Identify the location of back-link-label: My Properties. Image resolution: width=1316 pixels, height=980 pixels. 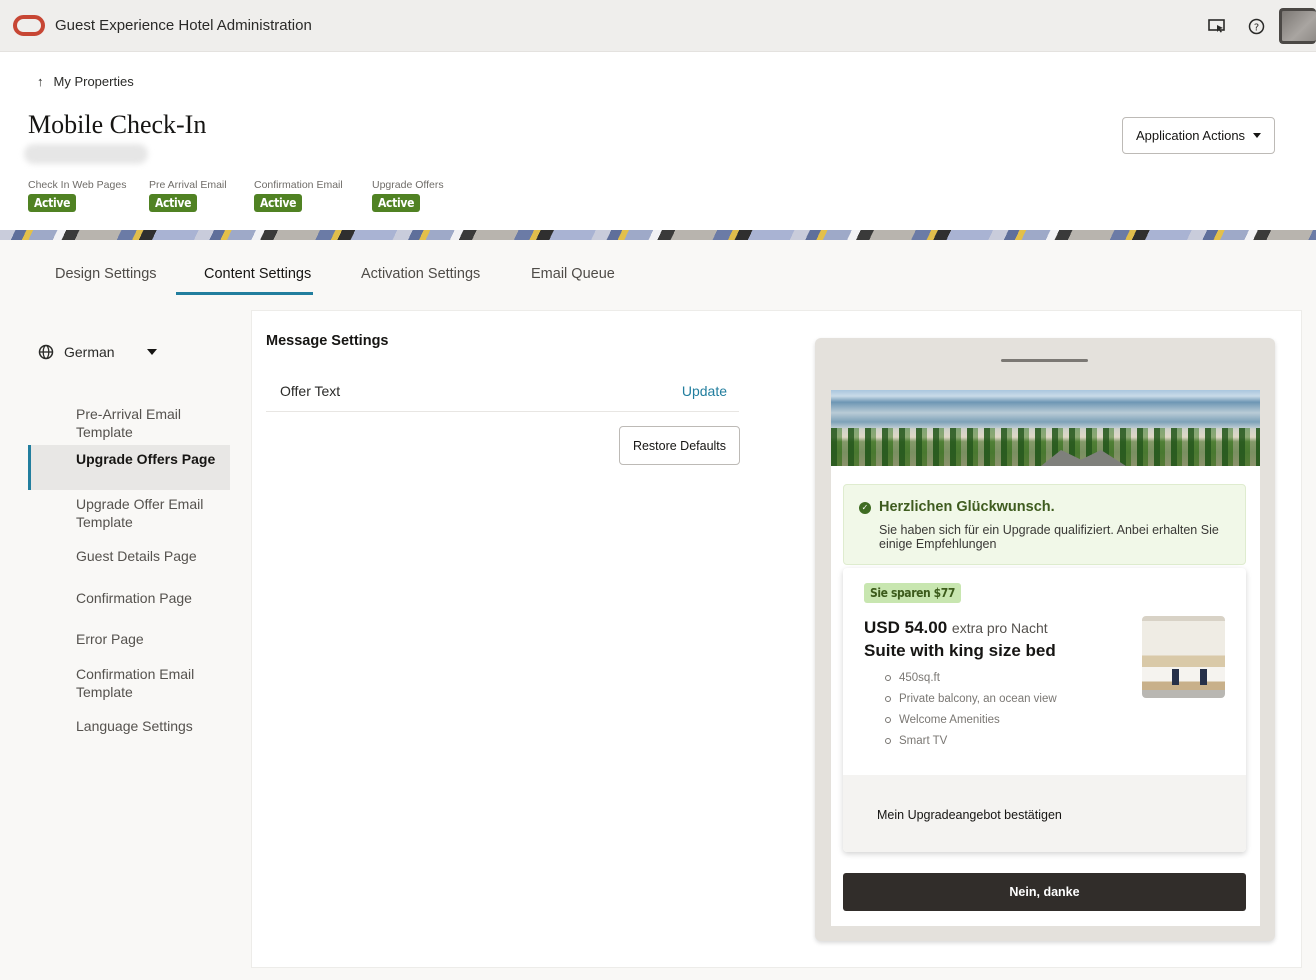
(93, 81).